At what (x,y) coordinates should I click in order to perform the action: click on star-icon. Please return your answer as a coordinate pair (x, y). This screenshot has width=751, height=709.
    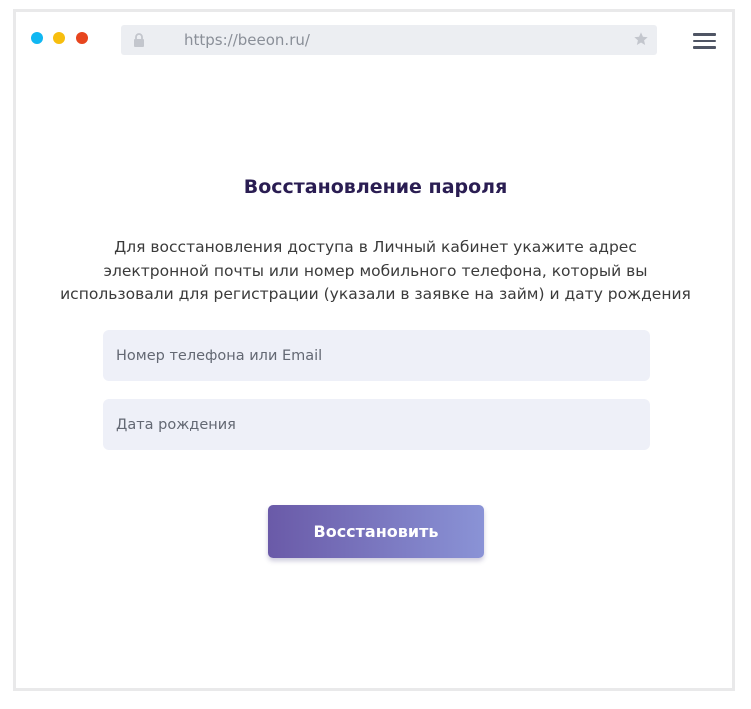
    Looking at the image, I should click on (641, 39).